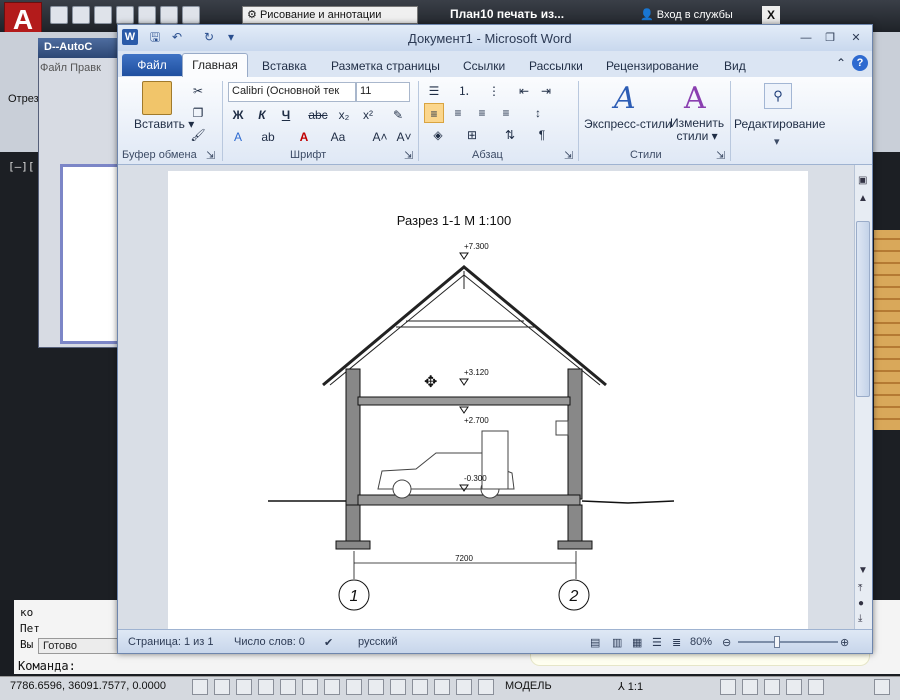  What do you see at coordinates (434, 91) in the screenshot?
I see `bullets-icon: ☰` at bounding box center [434, 91].